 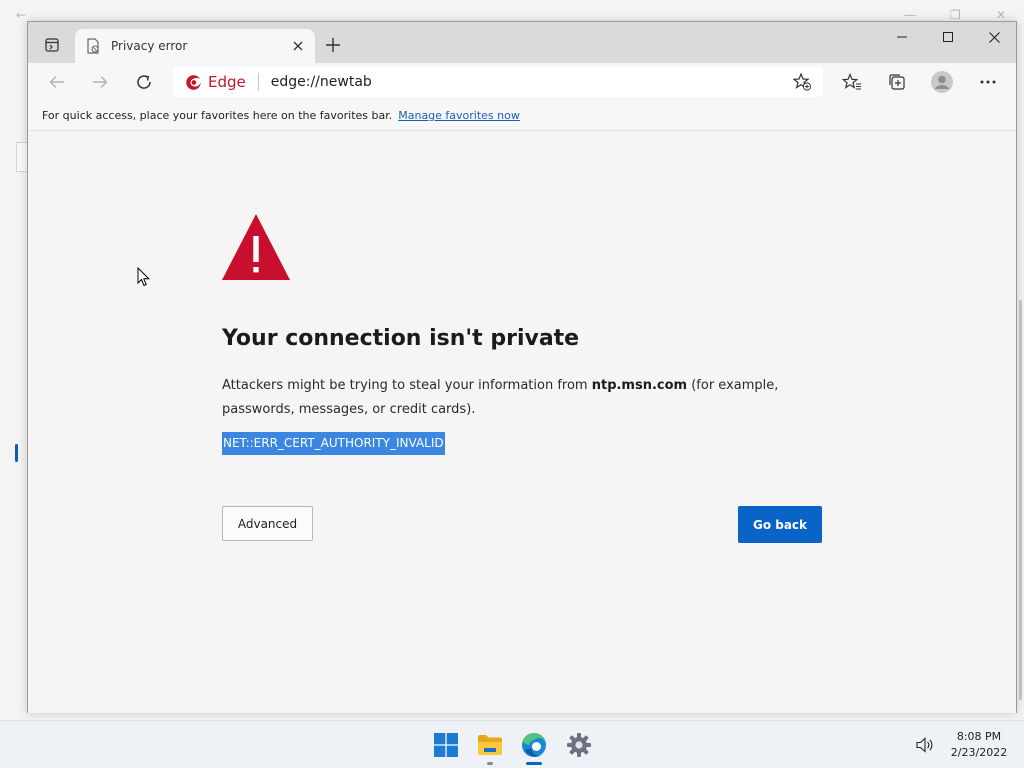 What do you see at coordinates (942, 82) in the screenshot?
I see `profile-avatar` at bounding box center [942, 82].